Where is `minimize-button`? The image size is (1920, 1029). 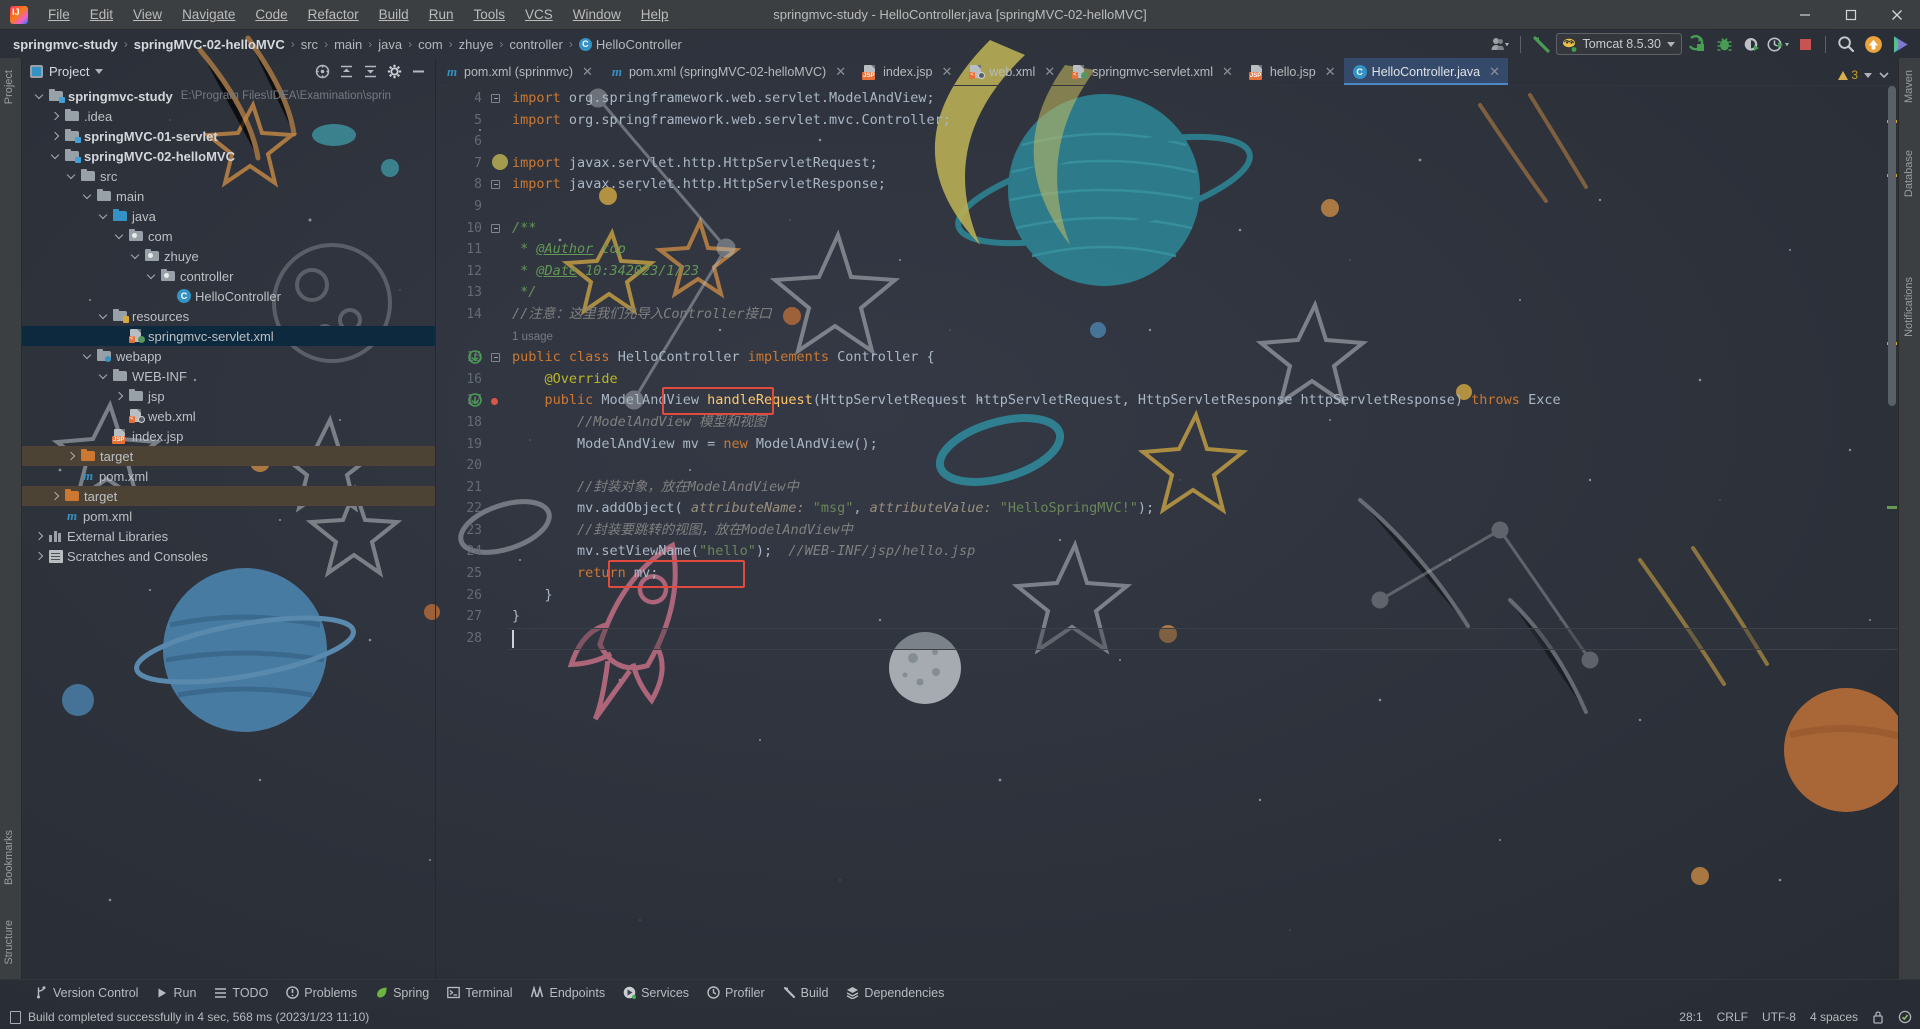
minimize-button is located at coordinates (1805, 15).